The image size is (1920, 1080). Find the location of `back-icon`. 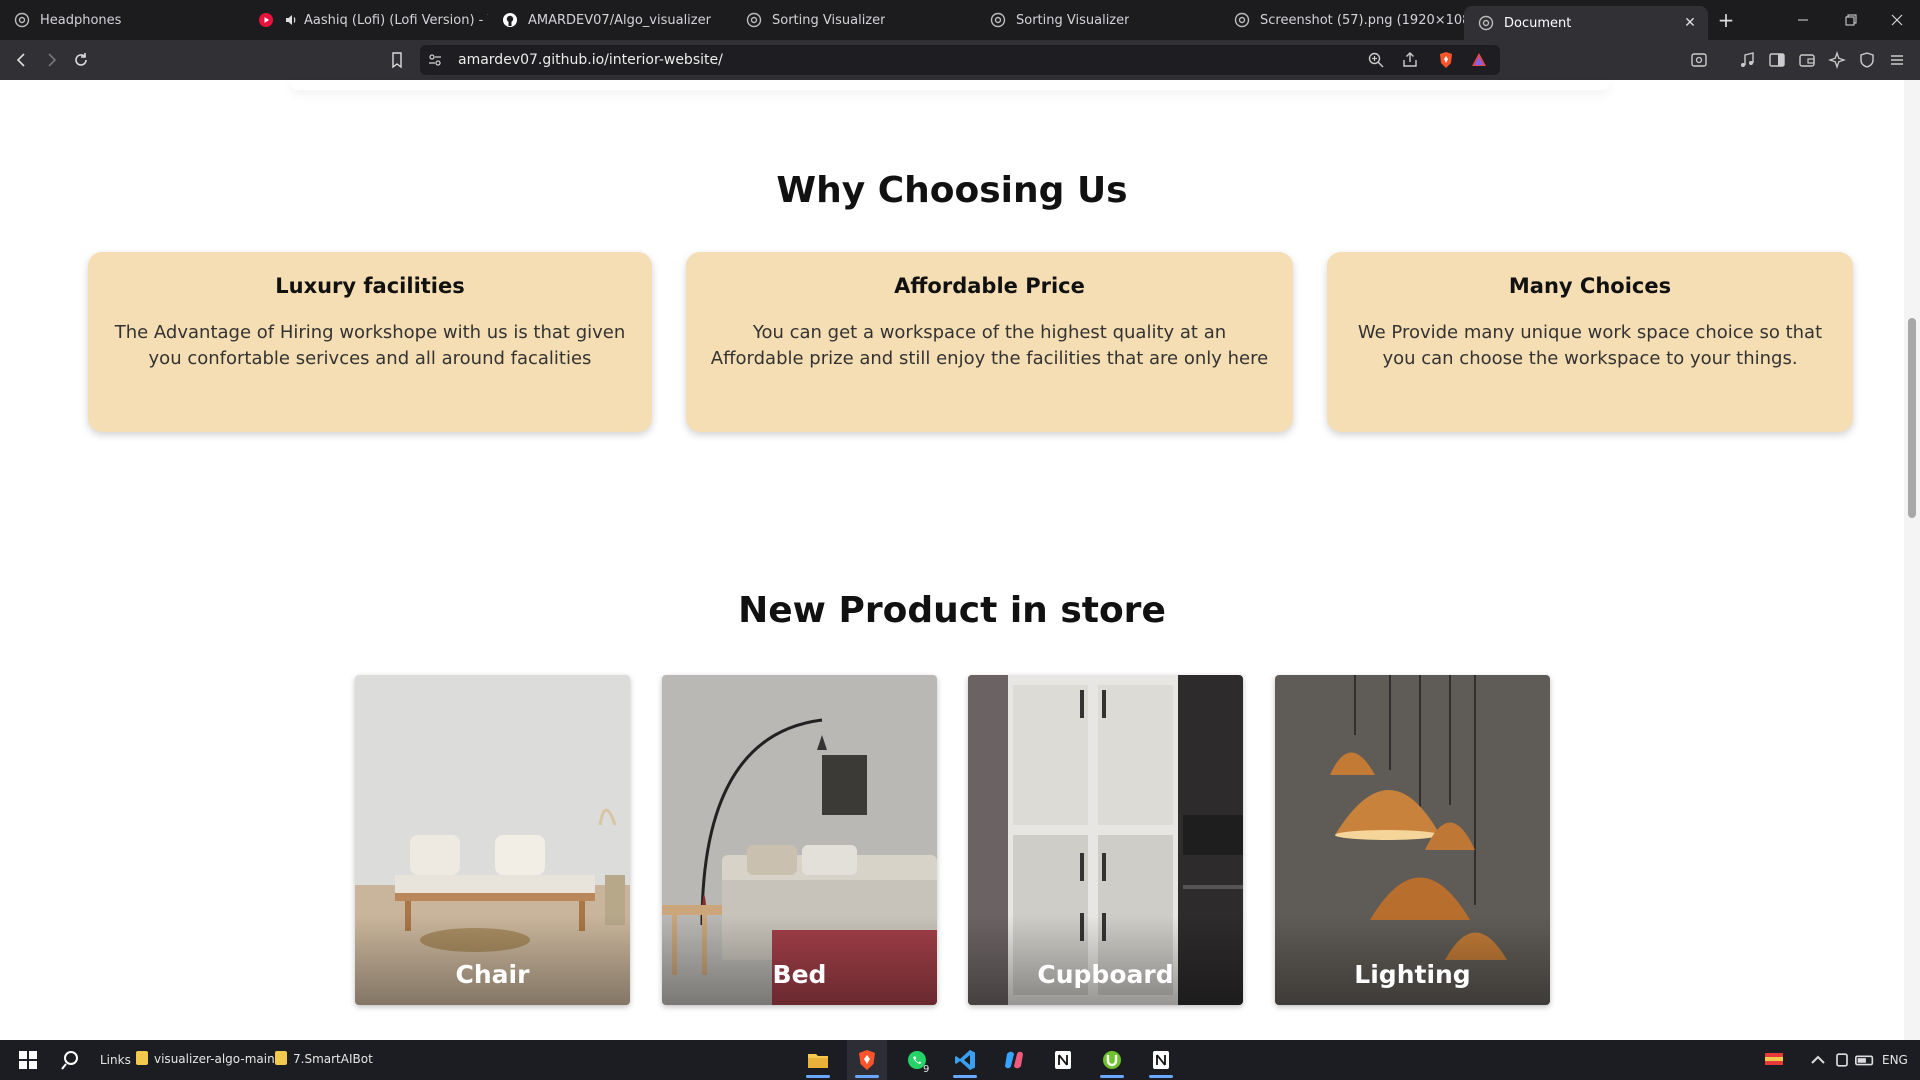

back-icon is located at coordinates (22, 60).